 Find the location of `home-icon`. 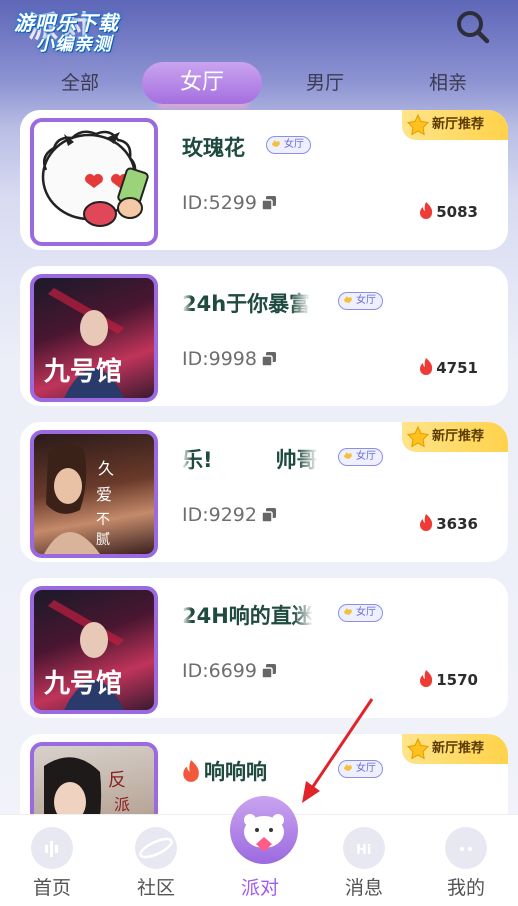

home-icon is located at coordinates (52, 848).